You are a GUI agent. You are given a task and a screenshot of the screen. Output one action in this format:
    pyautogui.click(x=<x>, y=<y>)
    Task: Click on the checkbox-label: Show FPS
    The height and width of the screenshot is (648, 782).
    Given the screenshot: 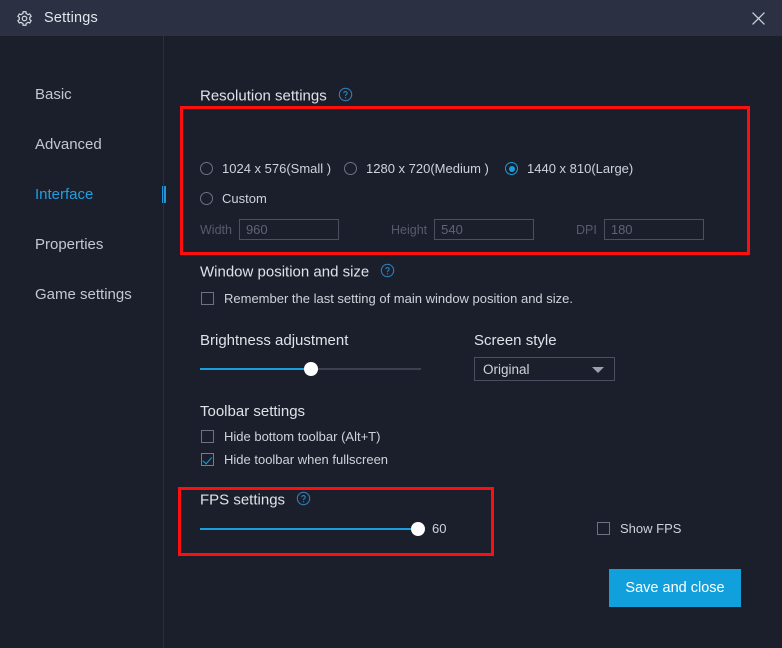 What is the action you would take?
    pyautogui.click(x=651, y=528)
    